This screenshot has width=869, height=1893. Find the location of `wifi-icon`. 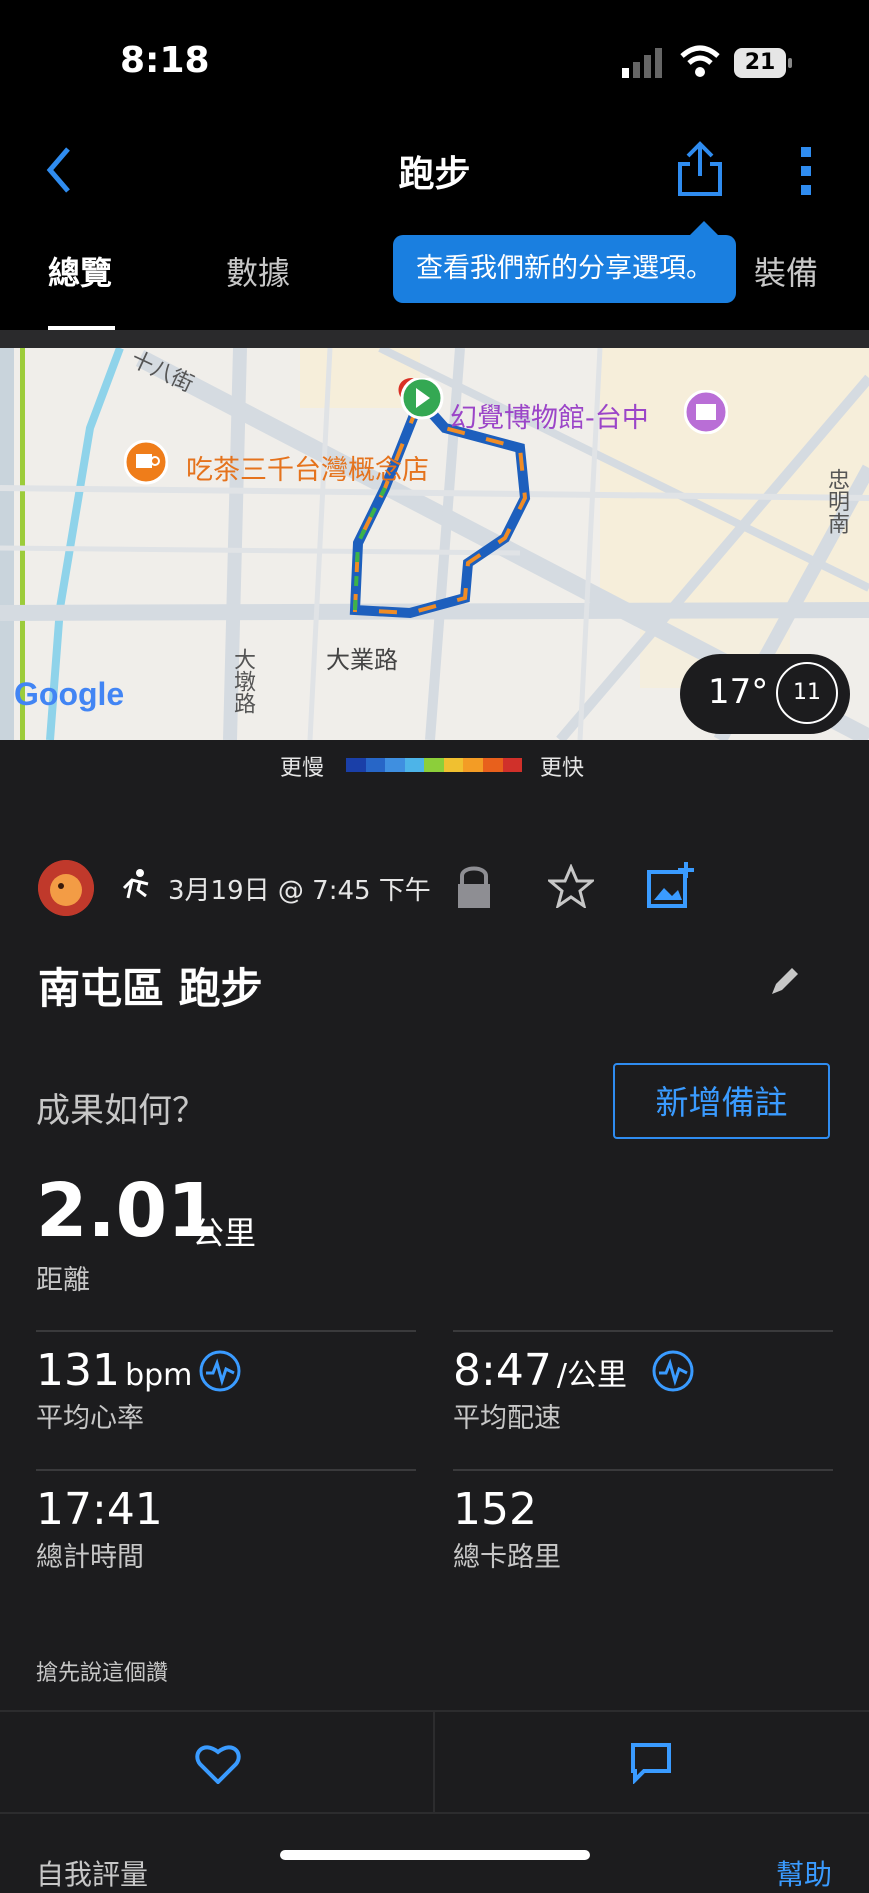

wifi-icon is located at coordinates (700, 61).